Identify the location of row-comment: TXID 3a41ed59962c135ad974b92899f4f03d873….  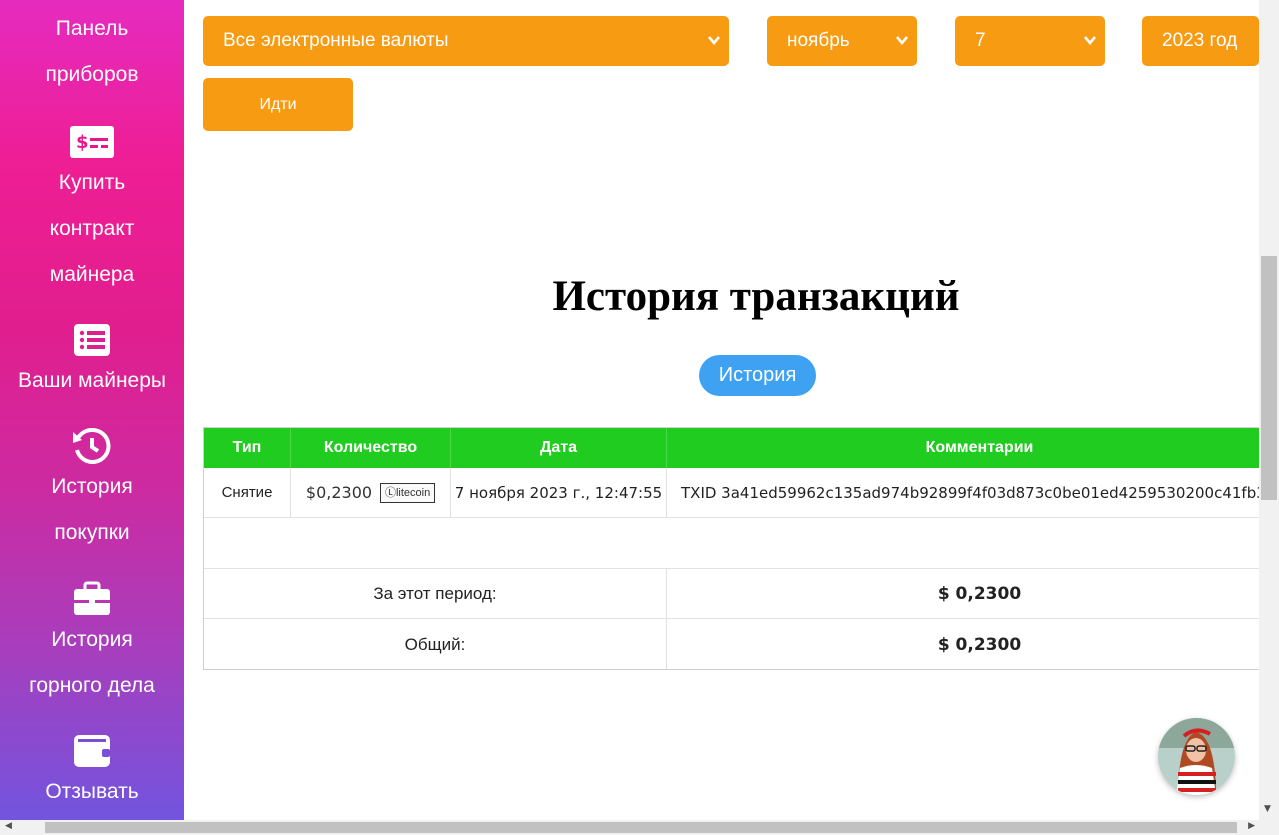
(972, 492).